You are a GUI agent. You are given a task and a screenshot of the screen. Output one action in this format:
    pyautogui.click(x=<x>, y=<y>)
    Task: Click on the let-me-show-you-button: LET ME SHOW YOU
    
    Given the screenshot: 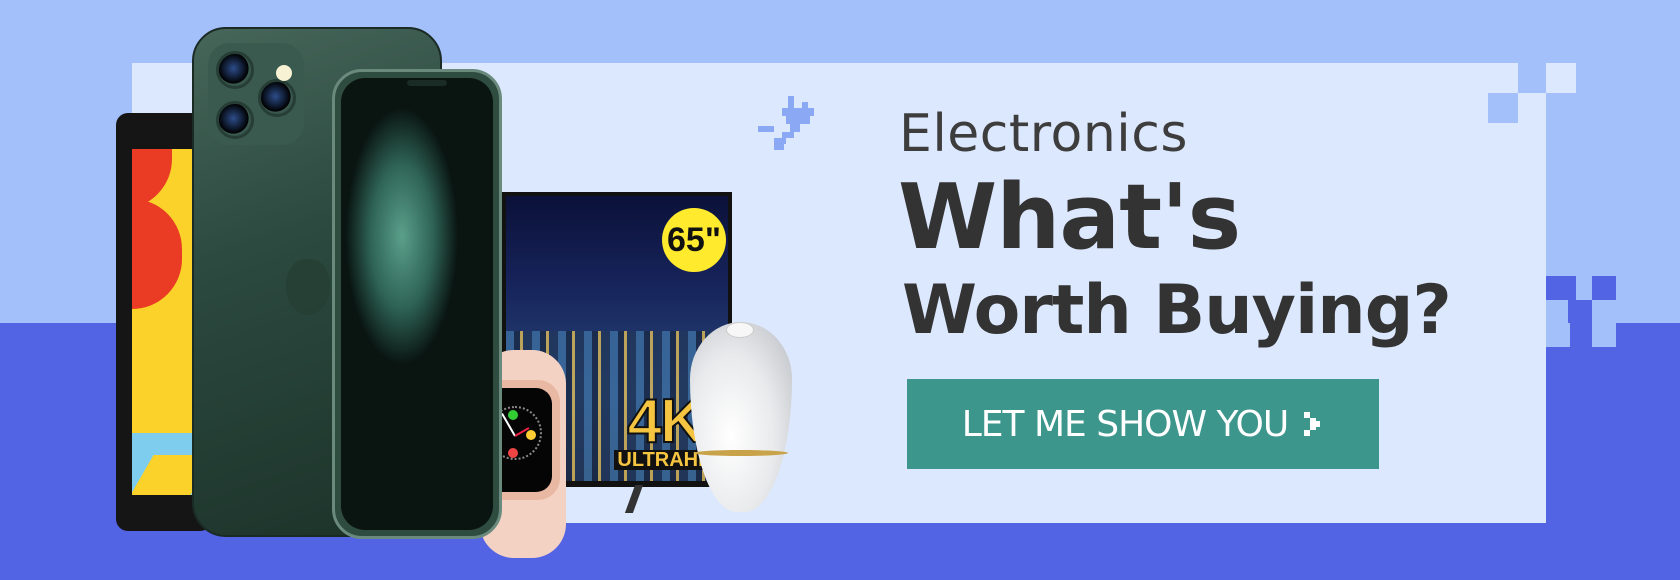 What is the action you would take?
    pyautogui.click(x=1143, y=424)
    